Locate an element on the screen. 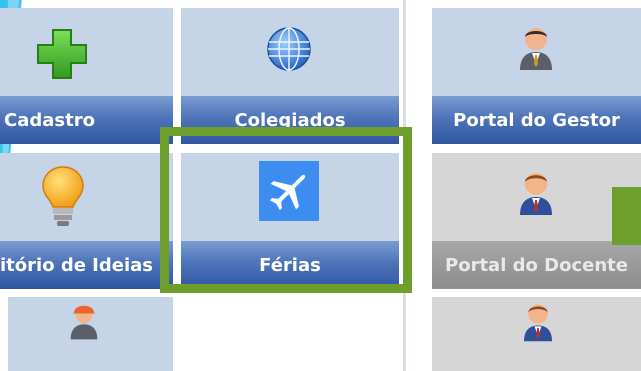  tile-cadastro: Cadastro is located at coordinates (86, 76).